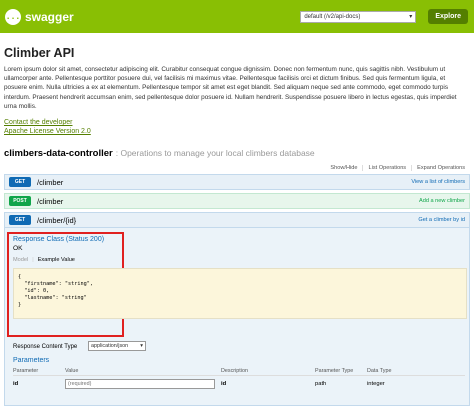  What do you see at coordinates (376, 384) in the screenshot?
I see `param-data-type: integer` at bounding box center [376, 384].